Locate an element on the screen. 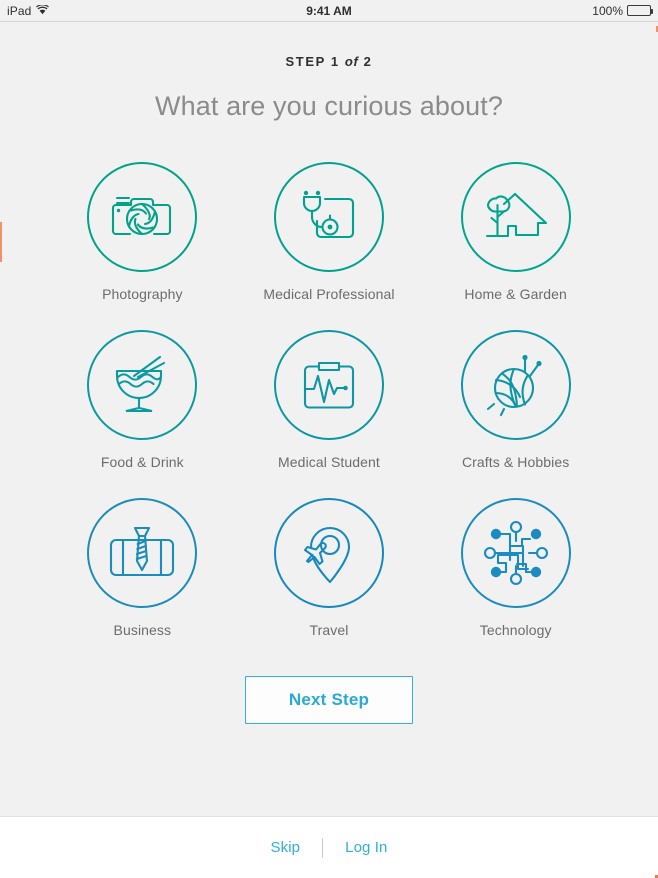 The image size is (658, 878). yarn-ball-icon is located at coordinates (514, 385).